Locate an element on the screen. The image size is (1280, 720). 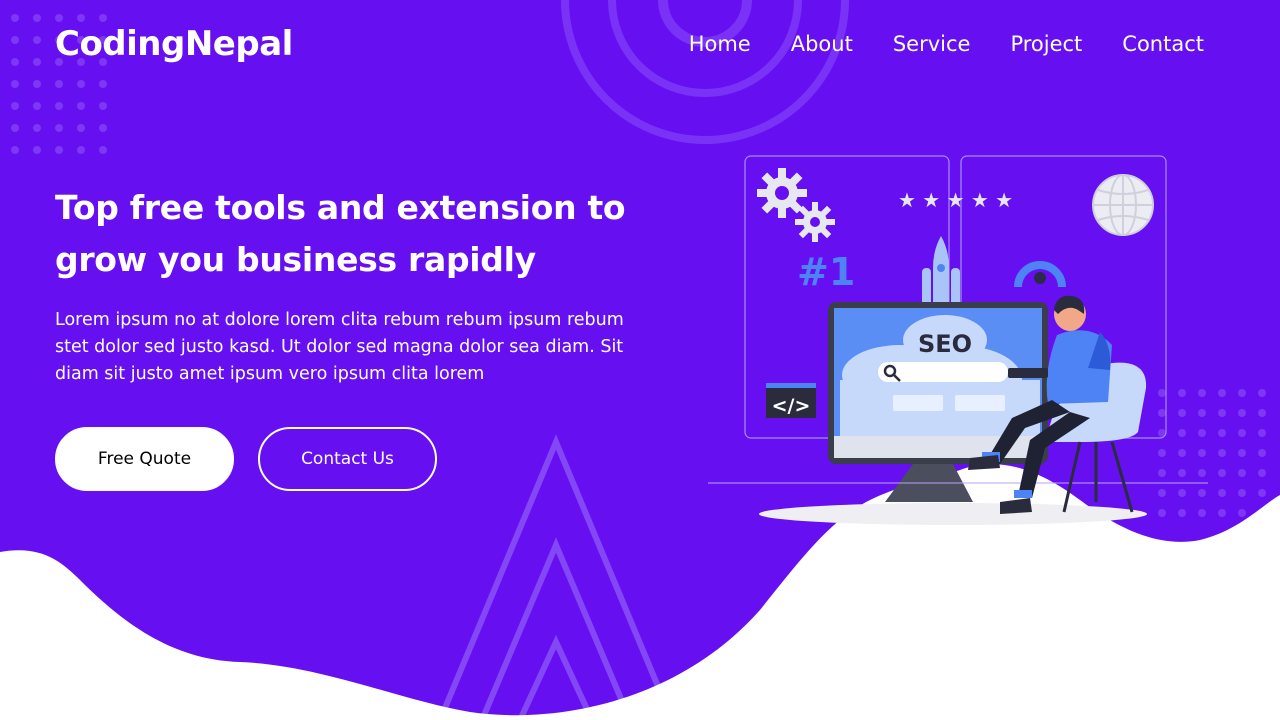
floor-shadow is located at coordinates (953, 514).